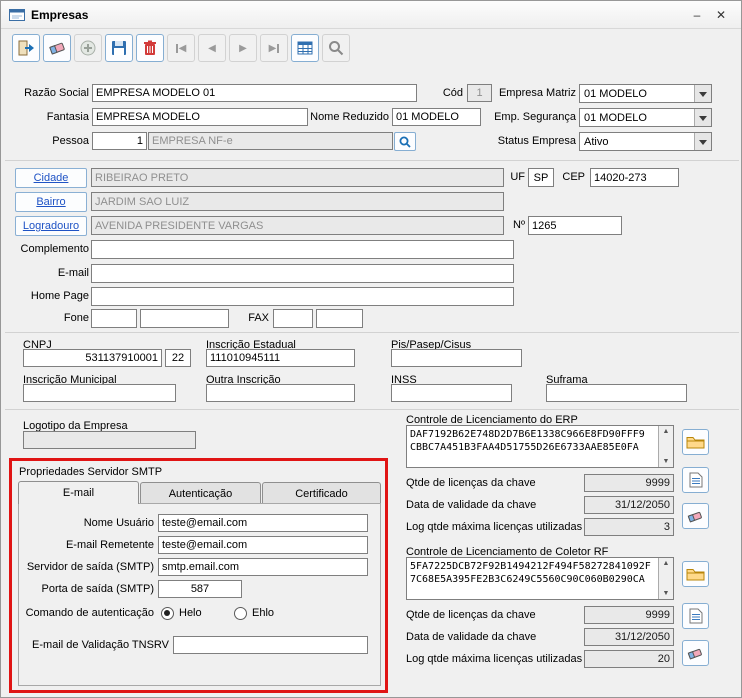 The image size is (742, 698). What do you see at coordinates (645, 117) in the screenshot?
I see `emp-seguranca-select: 01 MODELO` at bounding box center [645, 117].